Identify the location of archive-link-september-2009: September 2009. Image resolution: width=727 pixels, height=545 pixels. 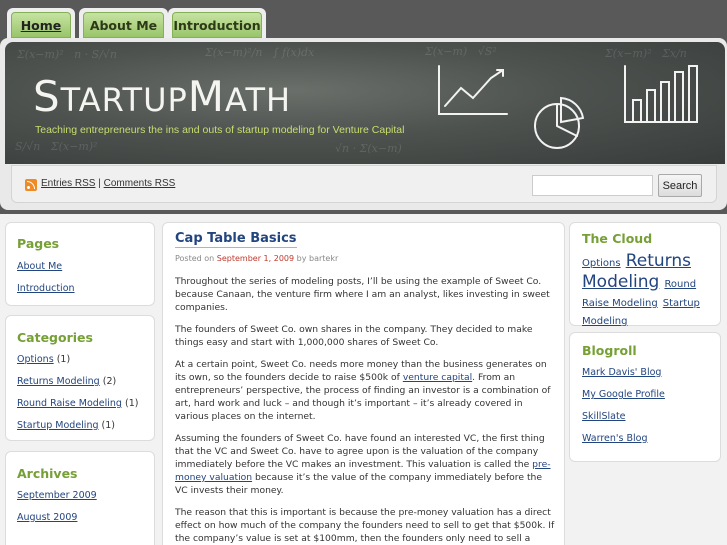
(57, 495).